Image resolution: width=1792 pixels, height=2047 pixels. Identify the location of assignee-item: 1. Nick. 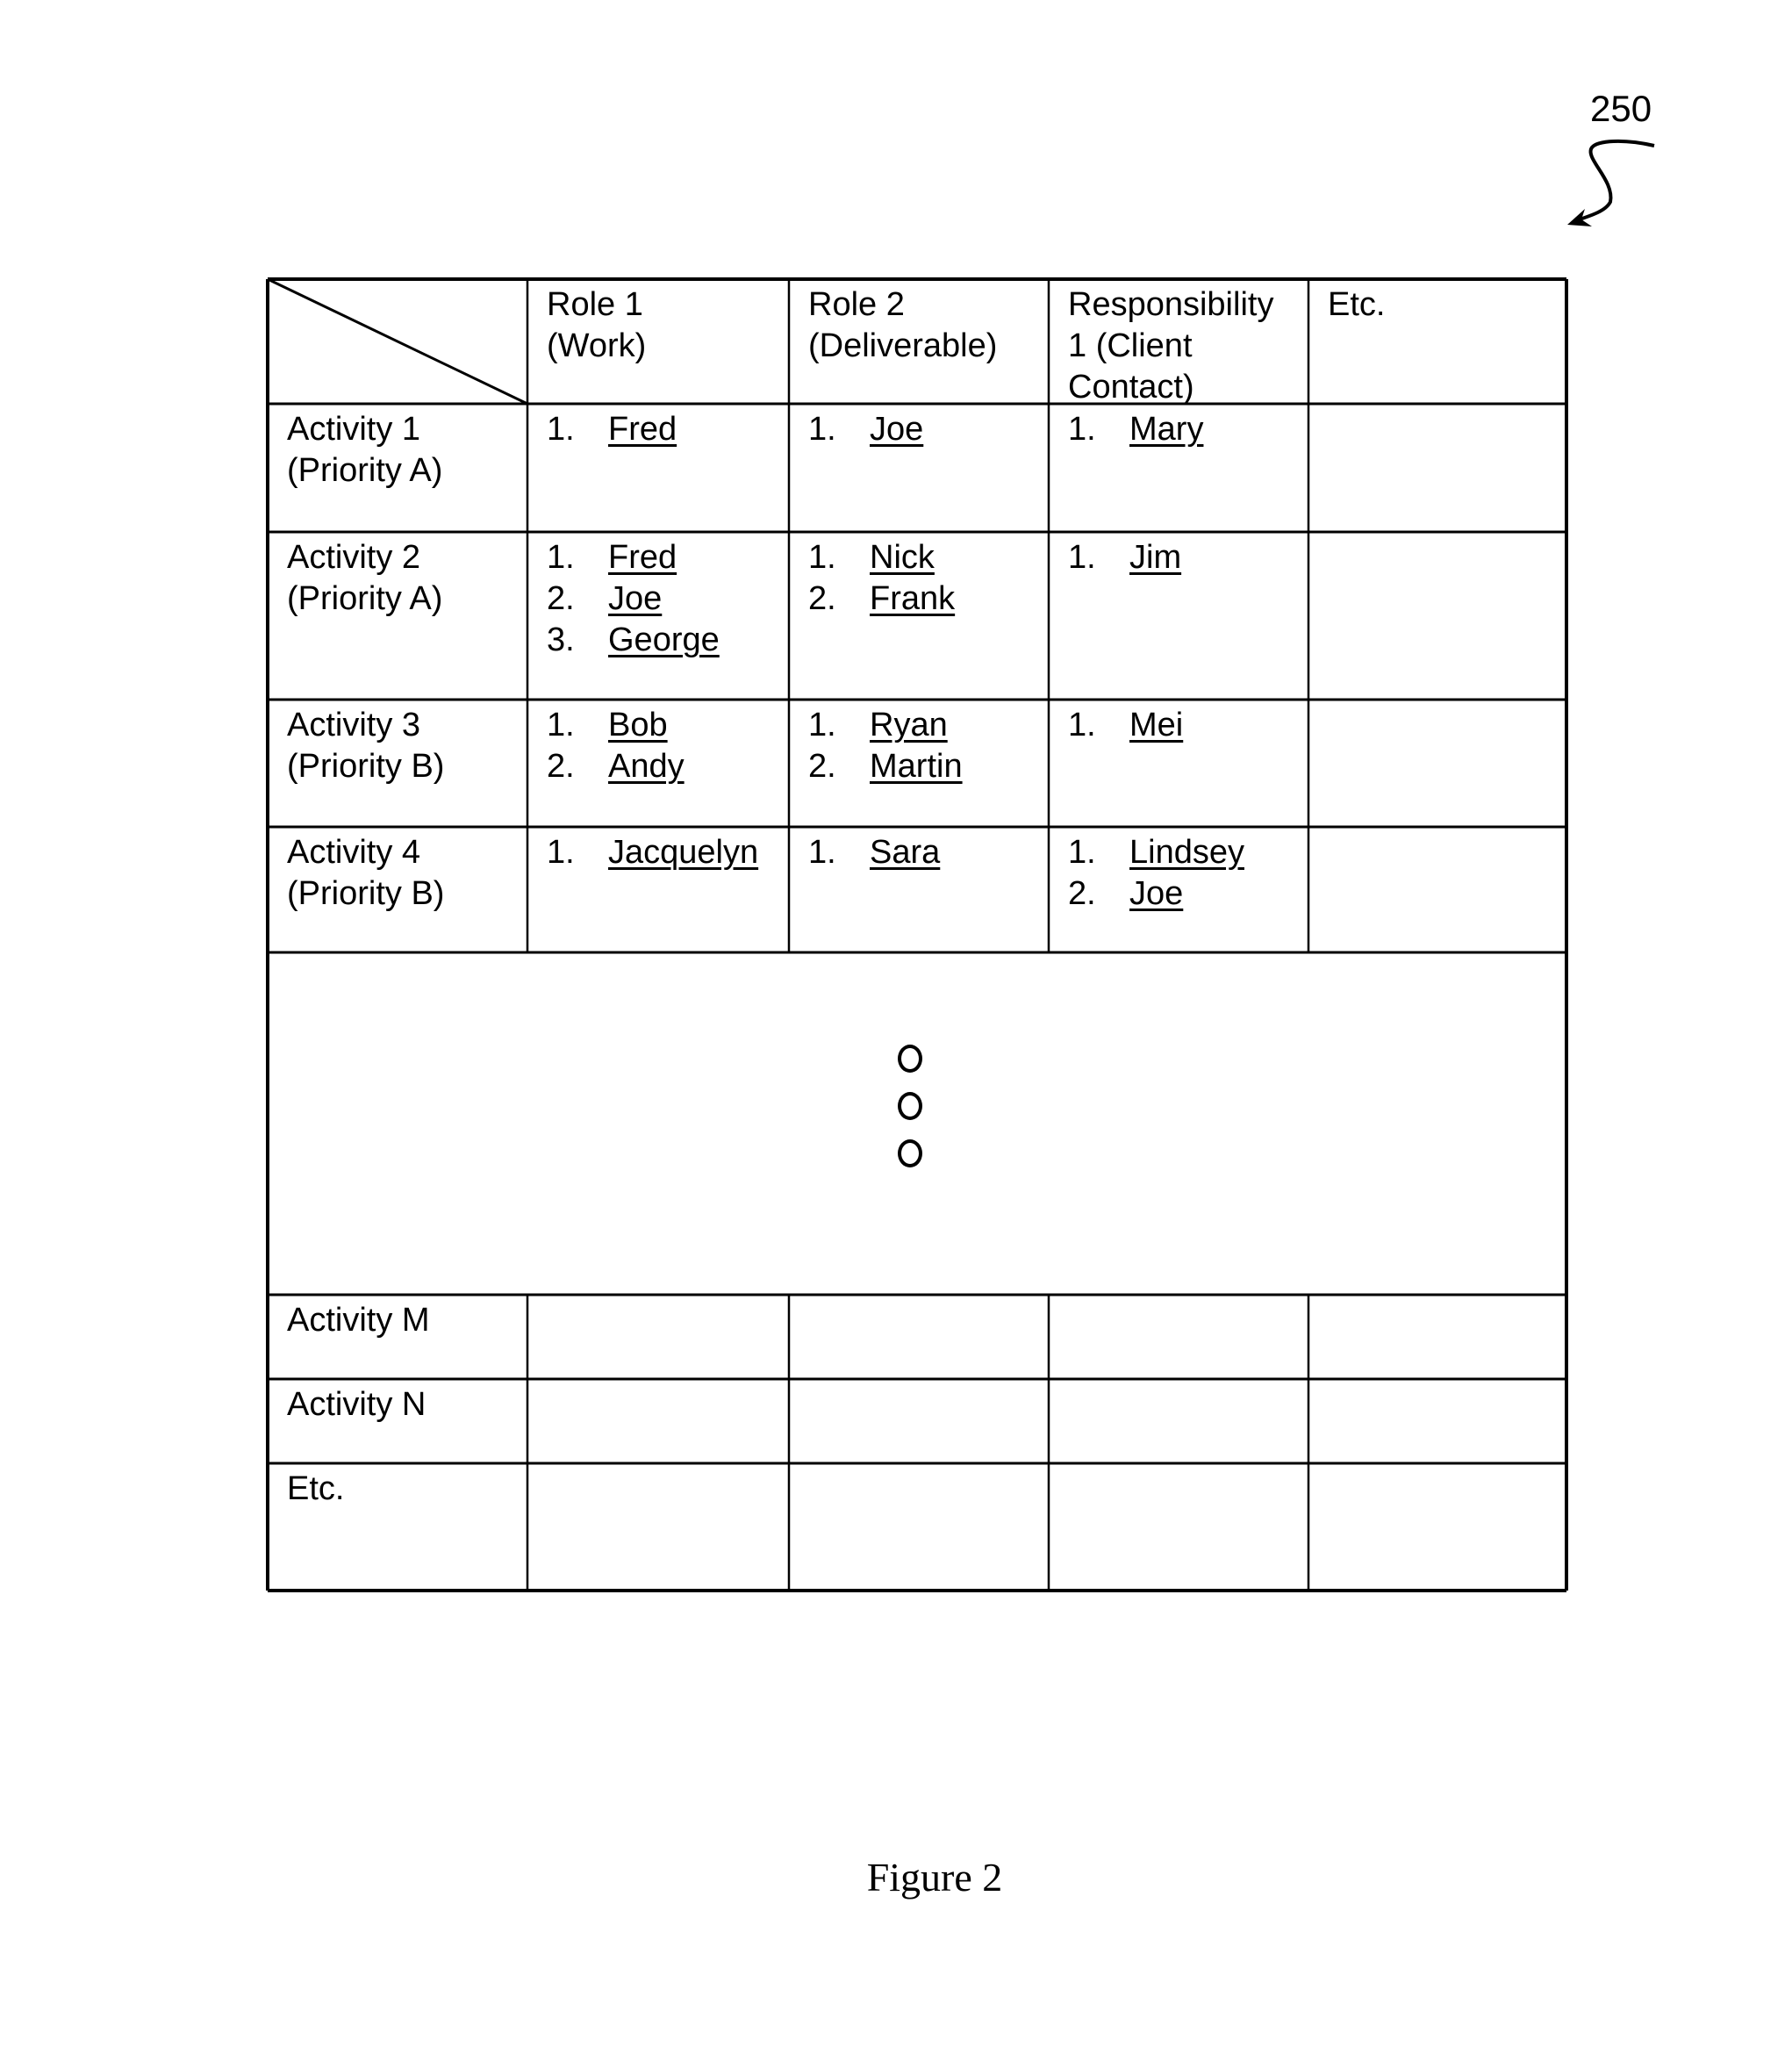
(927, 557).